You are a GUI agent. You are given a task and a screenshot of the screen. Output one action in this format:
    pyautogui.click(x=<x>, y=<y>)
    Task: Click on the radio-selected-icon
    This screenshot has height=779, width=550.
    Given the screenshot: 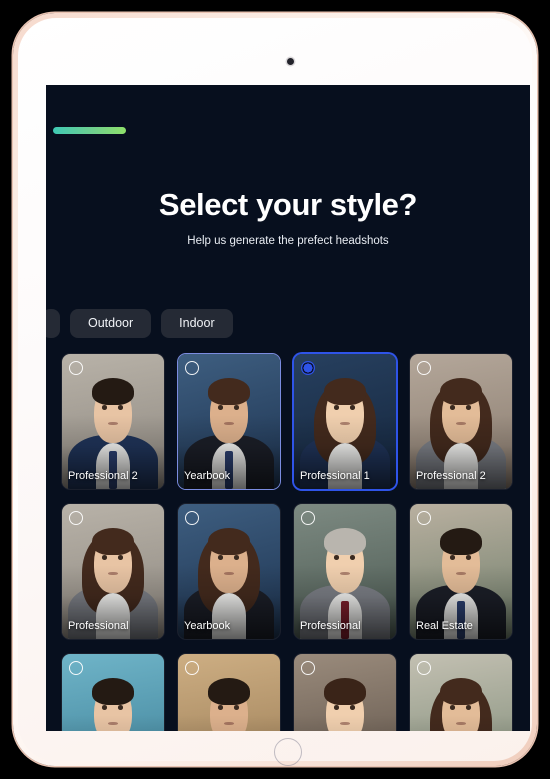 What is the action you would take?
    pyautogui.click(x=308, y=368)
    